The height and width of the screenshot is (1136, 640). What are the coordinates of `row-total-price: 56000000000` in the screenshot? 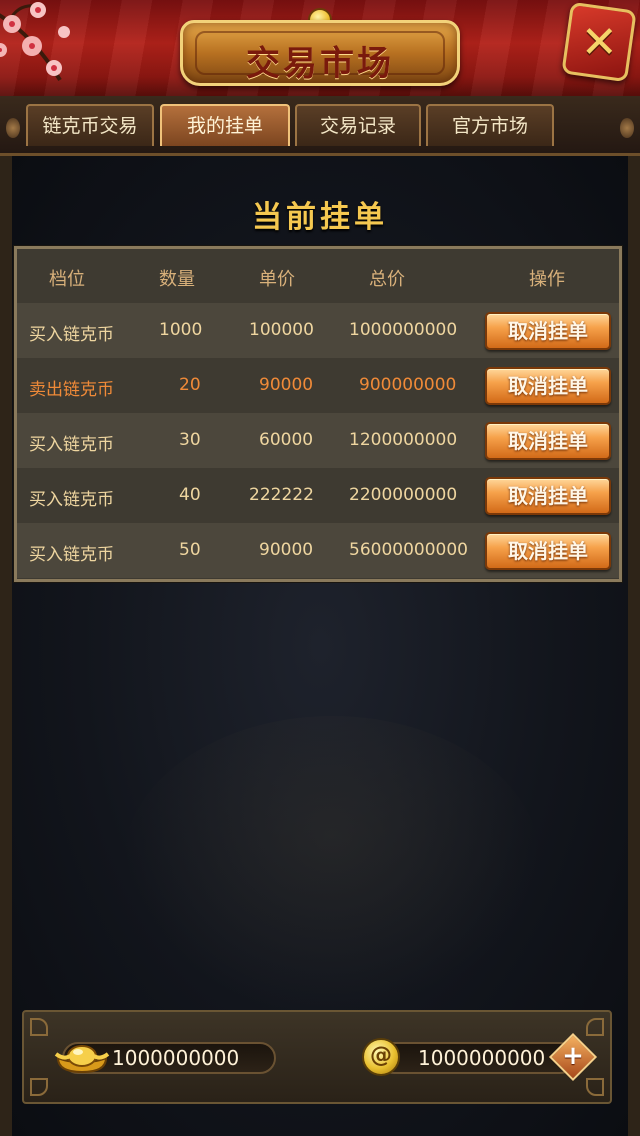 It's located at (408, 550).